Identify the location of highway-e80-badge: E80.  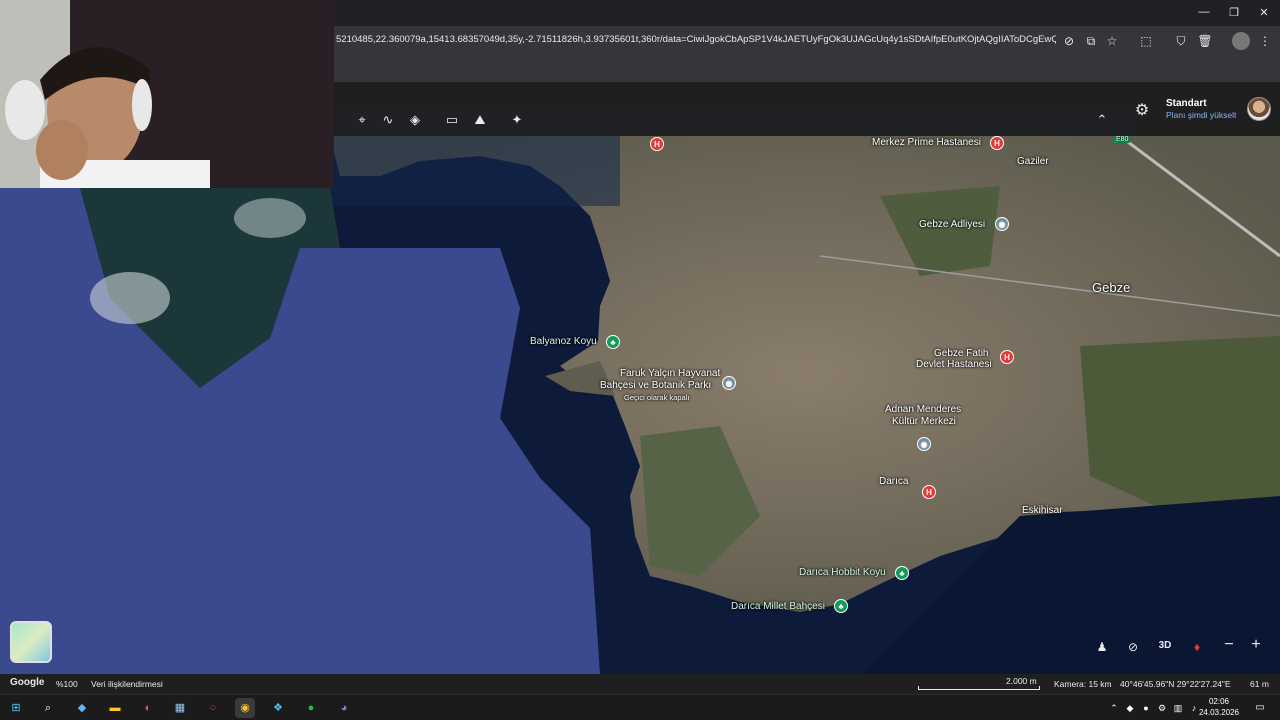
(1122, 139).